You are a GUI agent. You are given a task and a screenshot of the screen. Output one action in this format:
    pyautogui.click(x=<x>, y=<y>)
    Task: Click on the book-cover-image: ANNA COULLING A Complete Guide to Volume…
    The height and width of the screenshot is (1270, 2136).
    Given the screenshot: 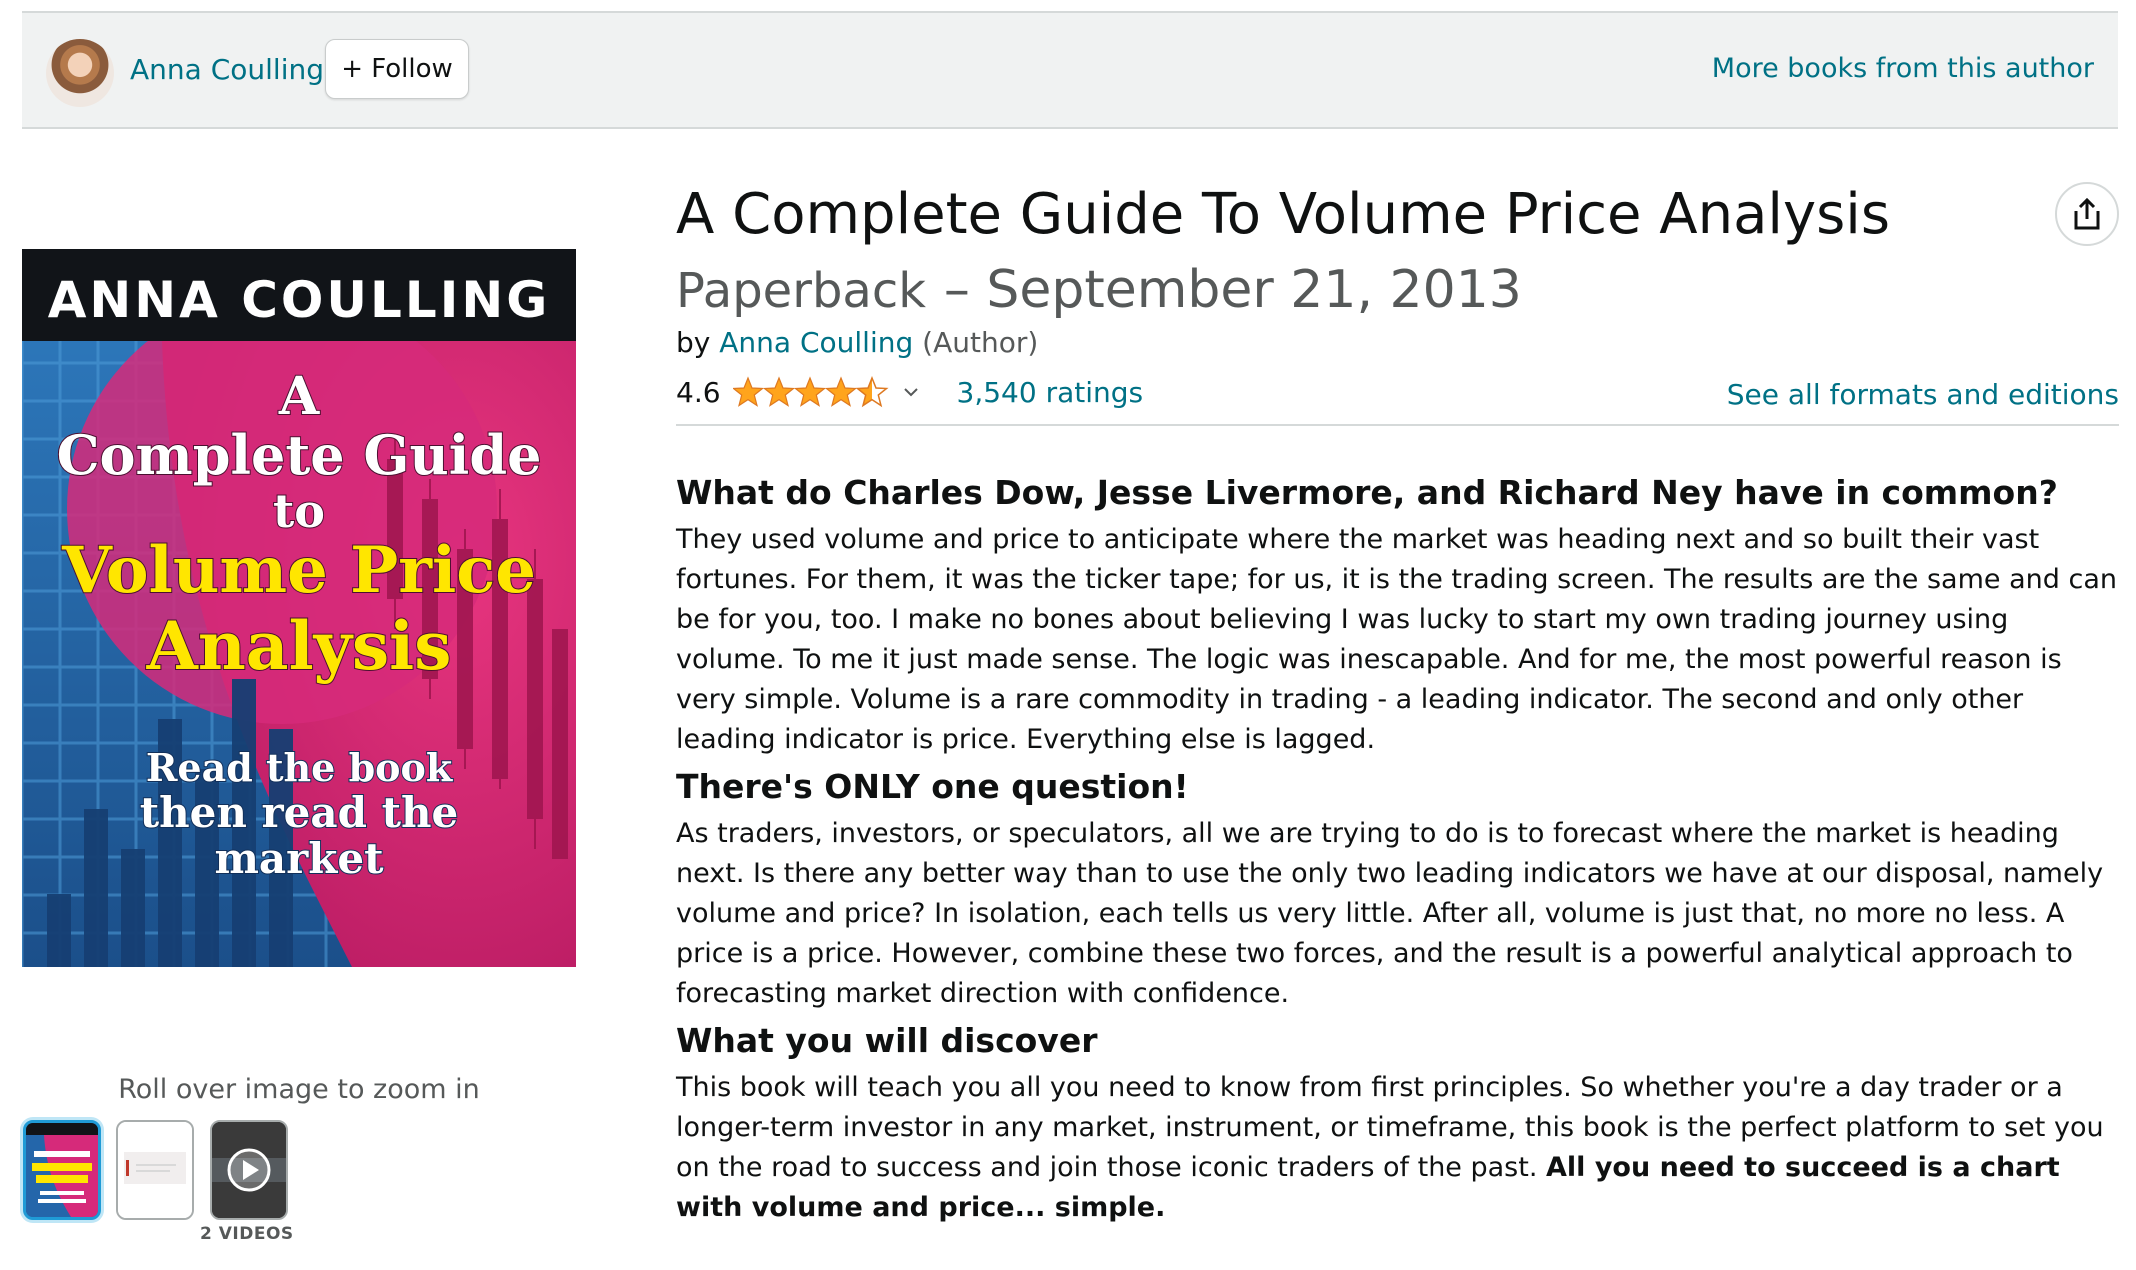 What is the action you would take?
    pyautogui.click(x=299, y=608)
    